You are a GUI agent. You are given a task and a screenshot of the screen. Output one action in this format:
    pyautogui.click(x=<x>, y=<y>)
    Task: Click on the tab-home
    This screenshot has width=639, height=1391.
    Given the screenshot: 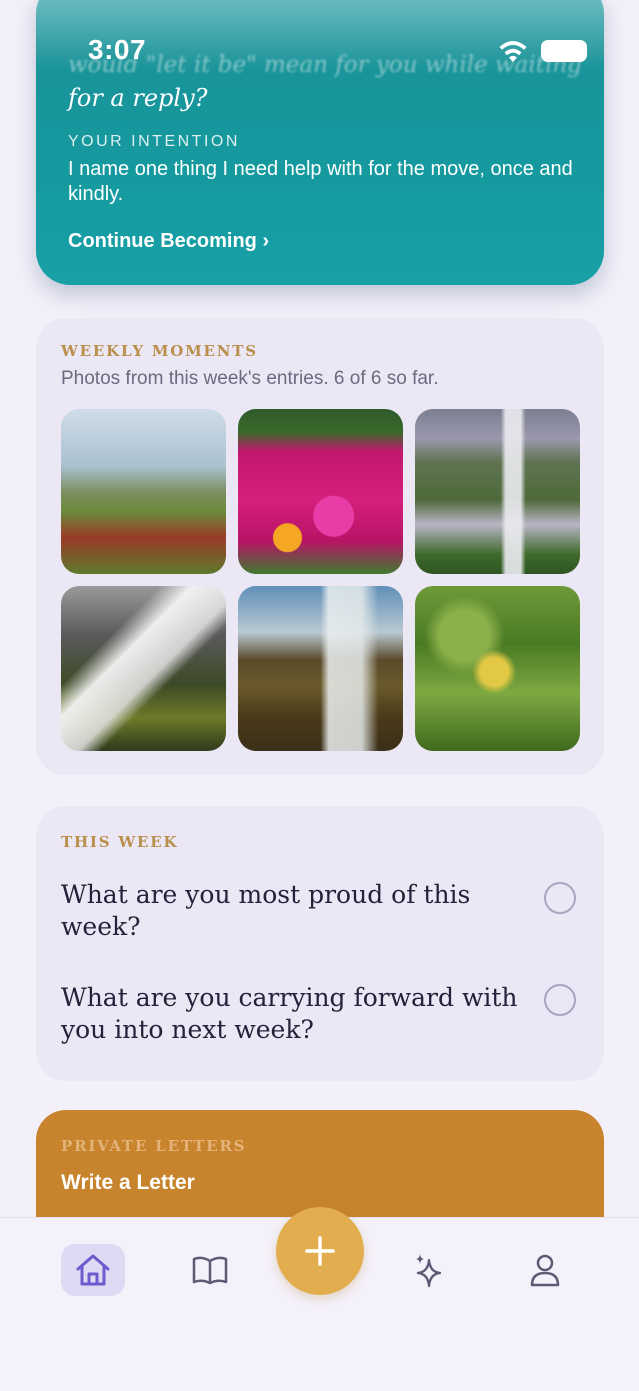 What is the action you would take?
    pyautogui.click(x=93, y=1270)
    